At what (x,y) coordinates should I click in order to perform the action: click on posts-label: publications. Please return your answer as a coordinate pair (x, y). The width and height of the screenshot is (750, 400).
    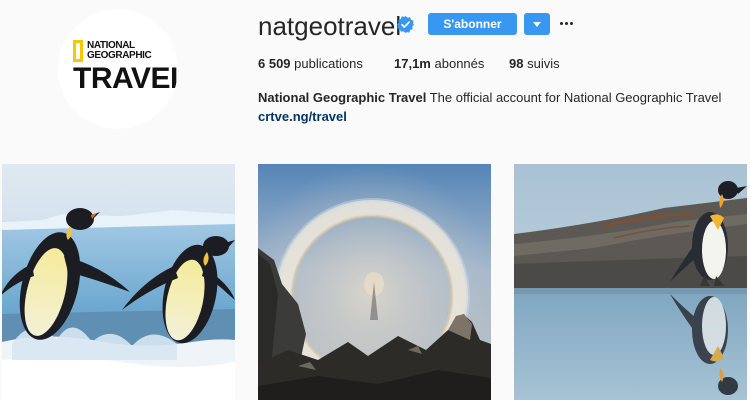
    Looking at the image, I should click on (328, 63).